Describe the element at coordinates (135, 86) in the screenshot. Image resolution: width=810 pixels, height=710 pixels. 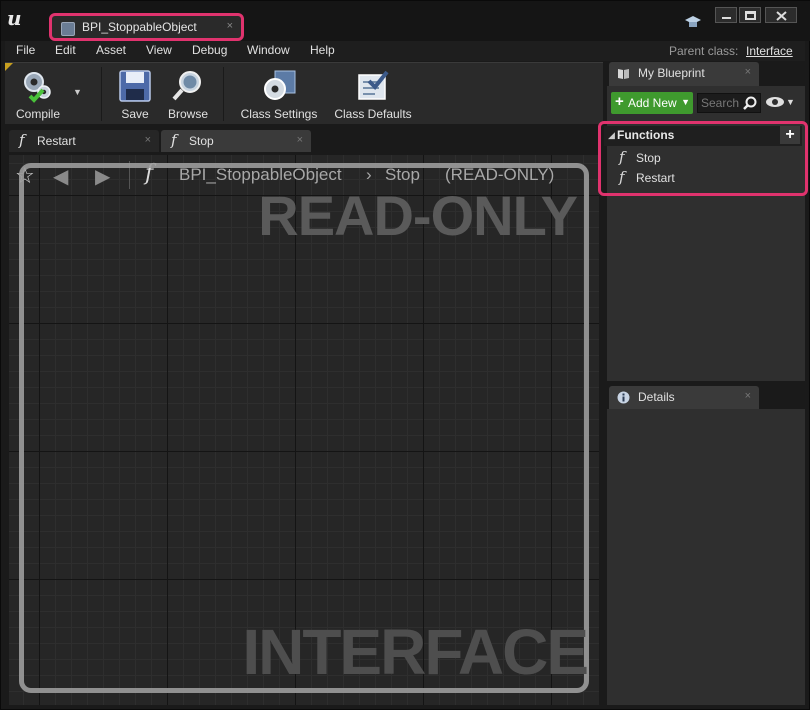
I see `floppy-disk-icon` at that location.